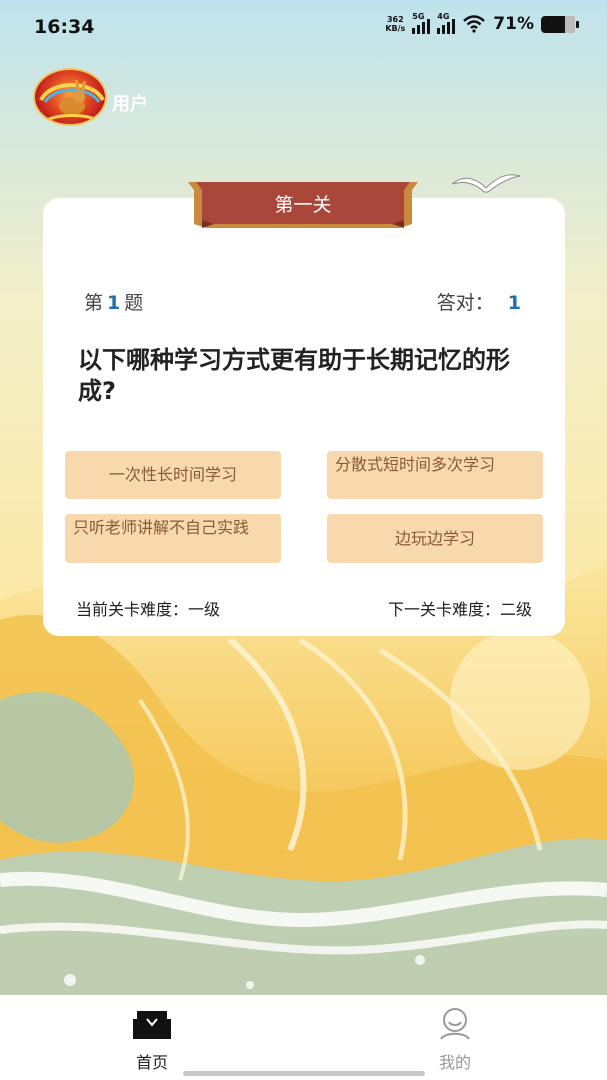 The width and height of the screenshot is (607, 1080). I want to click on question-number: 第1题, so click(113, 301).